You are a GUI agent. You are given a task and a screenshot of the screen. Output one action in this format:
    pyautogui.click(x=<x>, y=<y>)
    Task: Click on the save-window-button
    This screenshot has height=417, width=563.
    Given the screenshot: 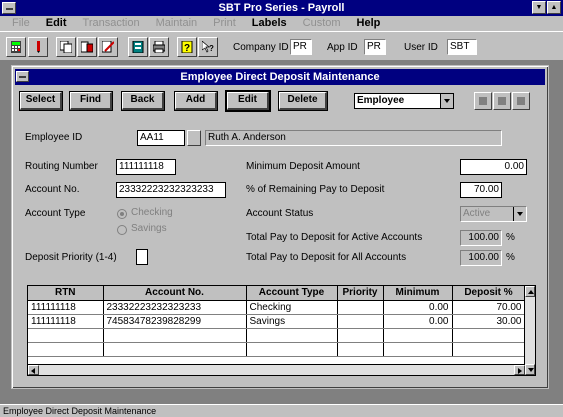 What is the action you would take?
    pyautogui.click(x=483, y=101)
    